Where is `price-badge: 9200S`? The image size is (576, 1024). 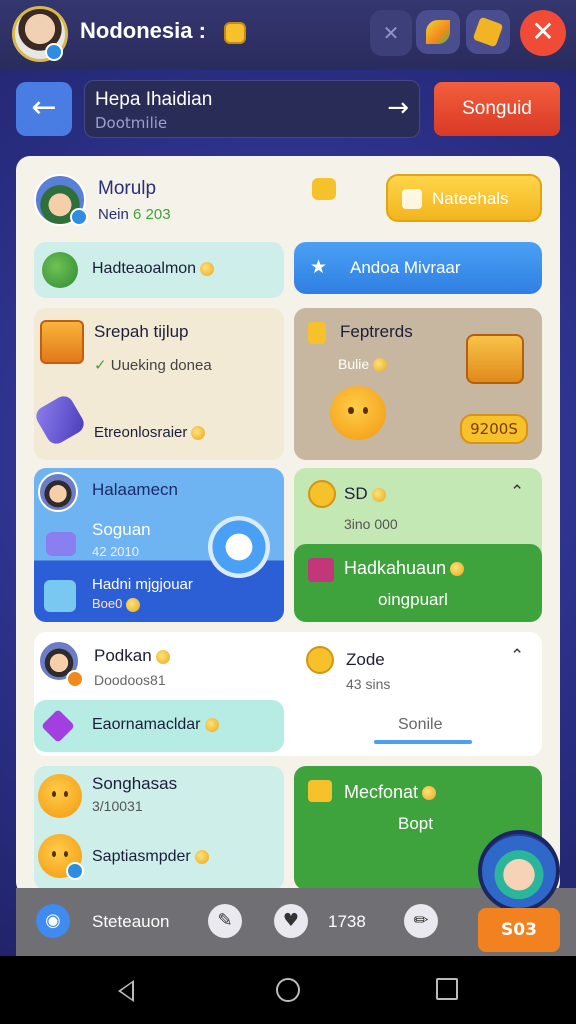 price-badge: 9200S is located at coordinates (494, 429).